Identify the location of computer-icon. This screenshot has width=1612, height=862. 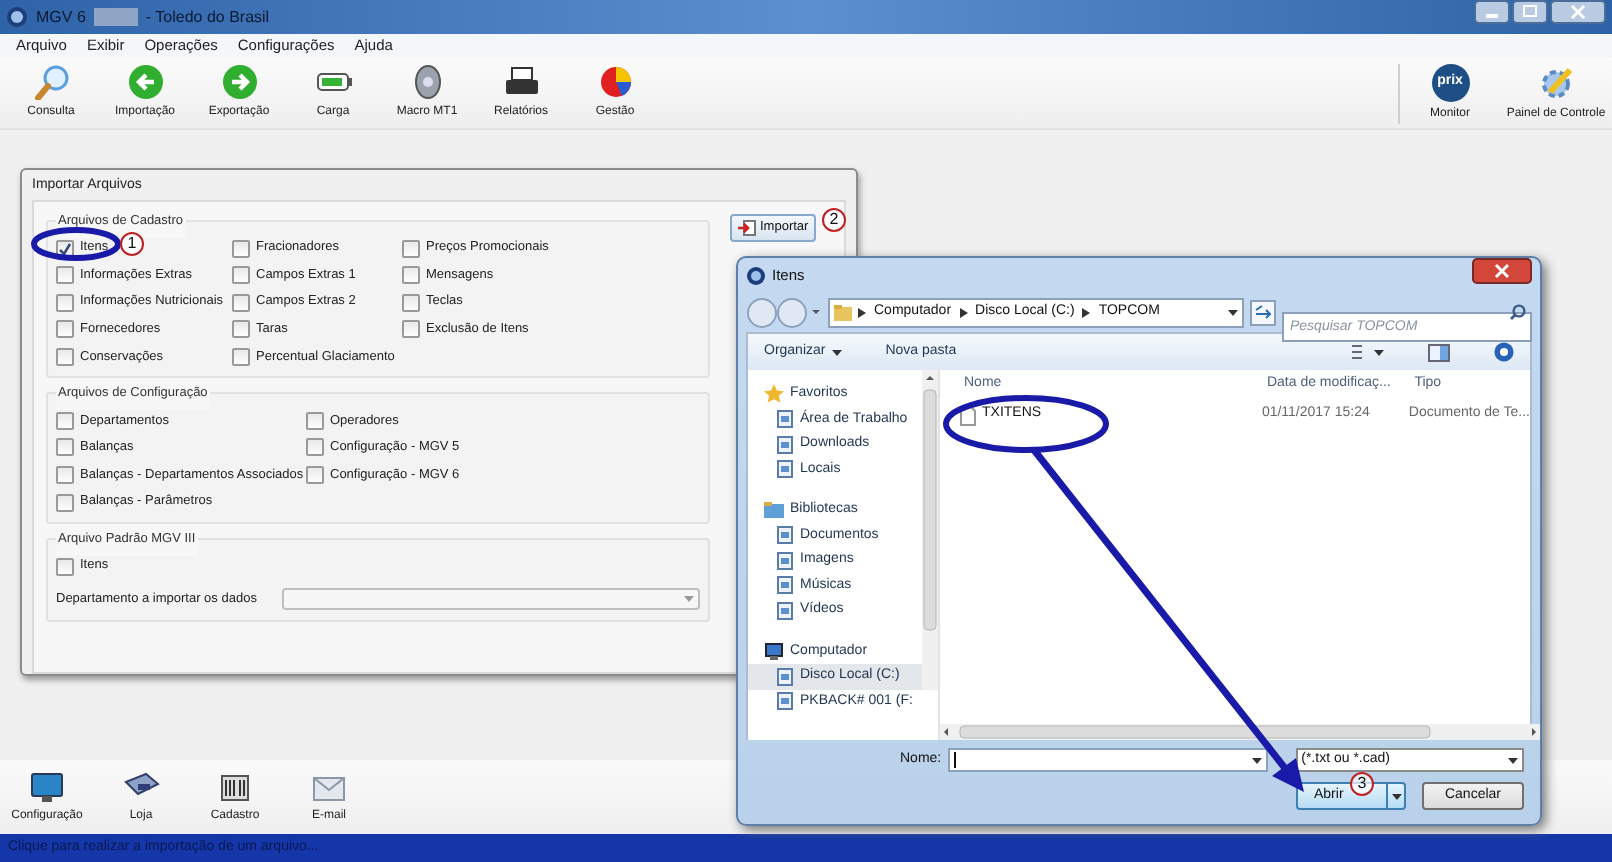
(774, 651).